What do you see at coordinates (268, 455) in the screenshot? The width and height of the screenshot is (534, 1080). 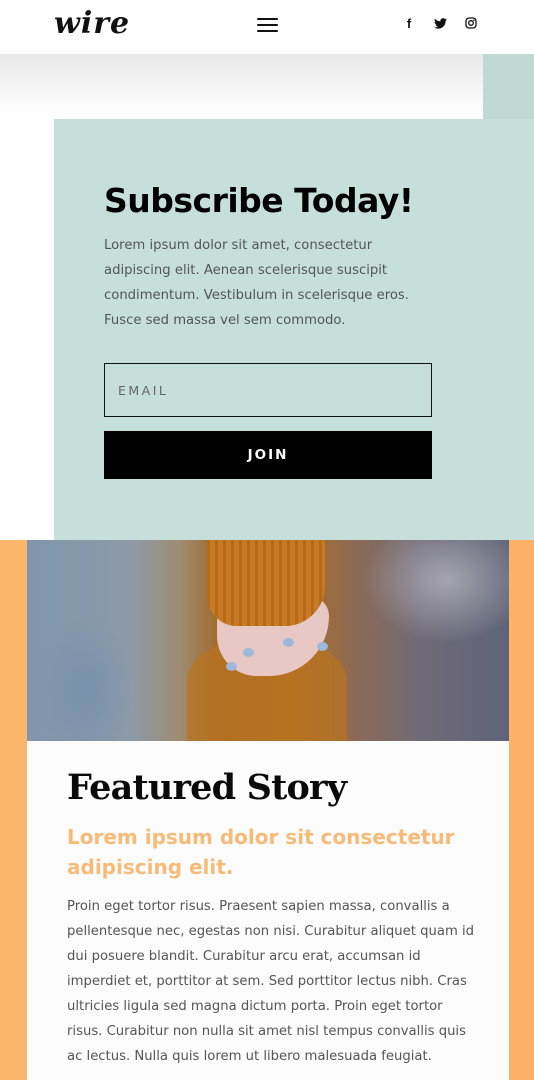 I see `join-button: JOIN` at bounding box center [268, 455].